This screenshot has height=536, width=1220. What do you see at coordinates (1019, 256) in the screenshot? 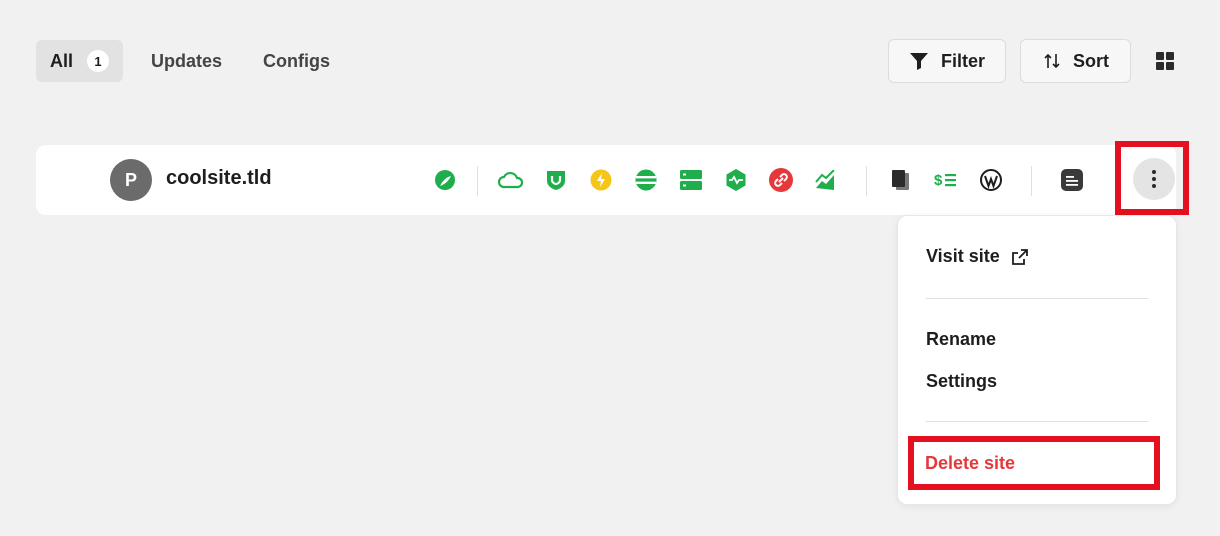
I see `external-link-icon` at bounding box center [1019, 256].